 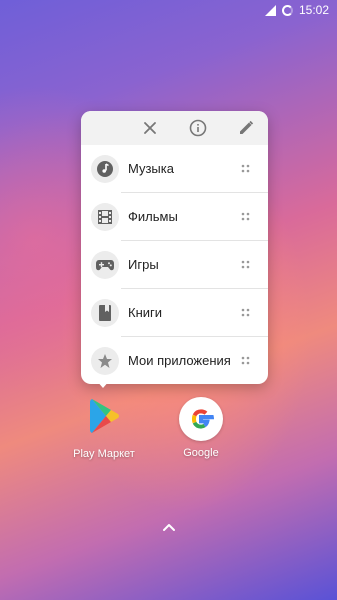 I want to click on shortcut-item-games: Игры, so click(x=174, y=265).